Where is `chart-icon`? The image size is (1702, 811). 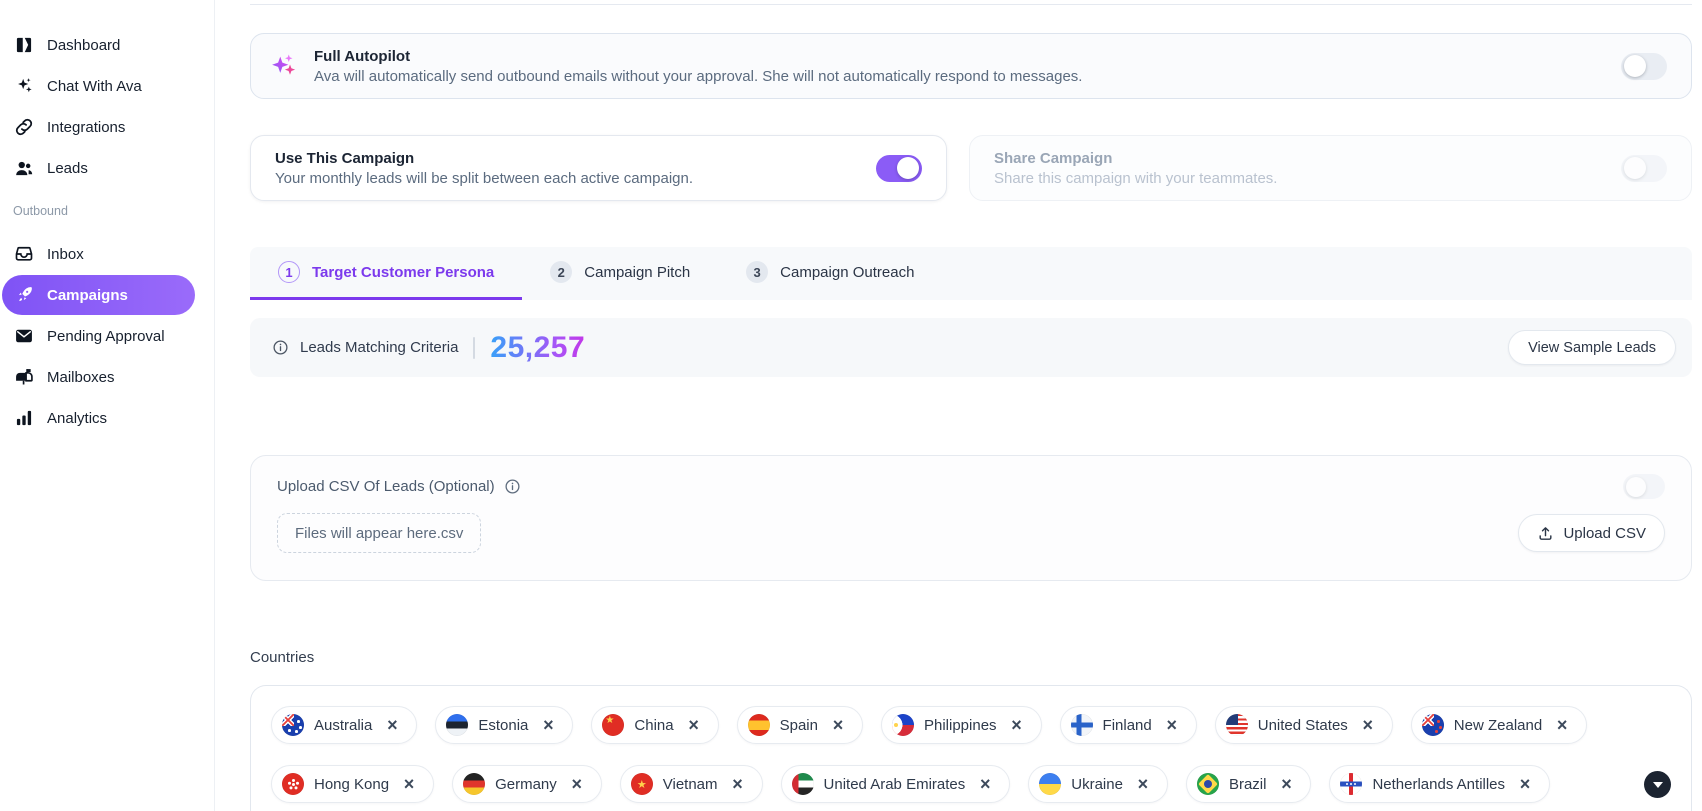 chart-icon is located at coordinates (24, 418).